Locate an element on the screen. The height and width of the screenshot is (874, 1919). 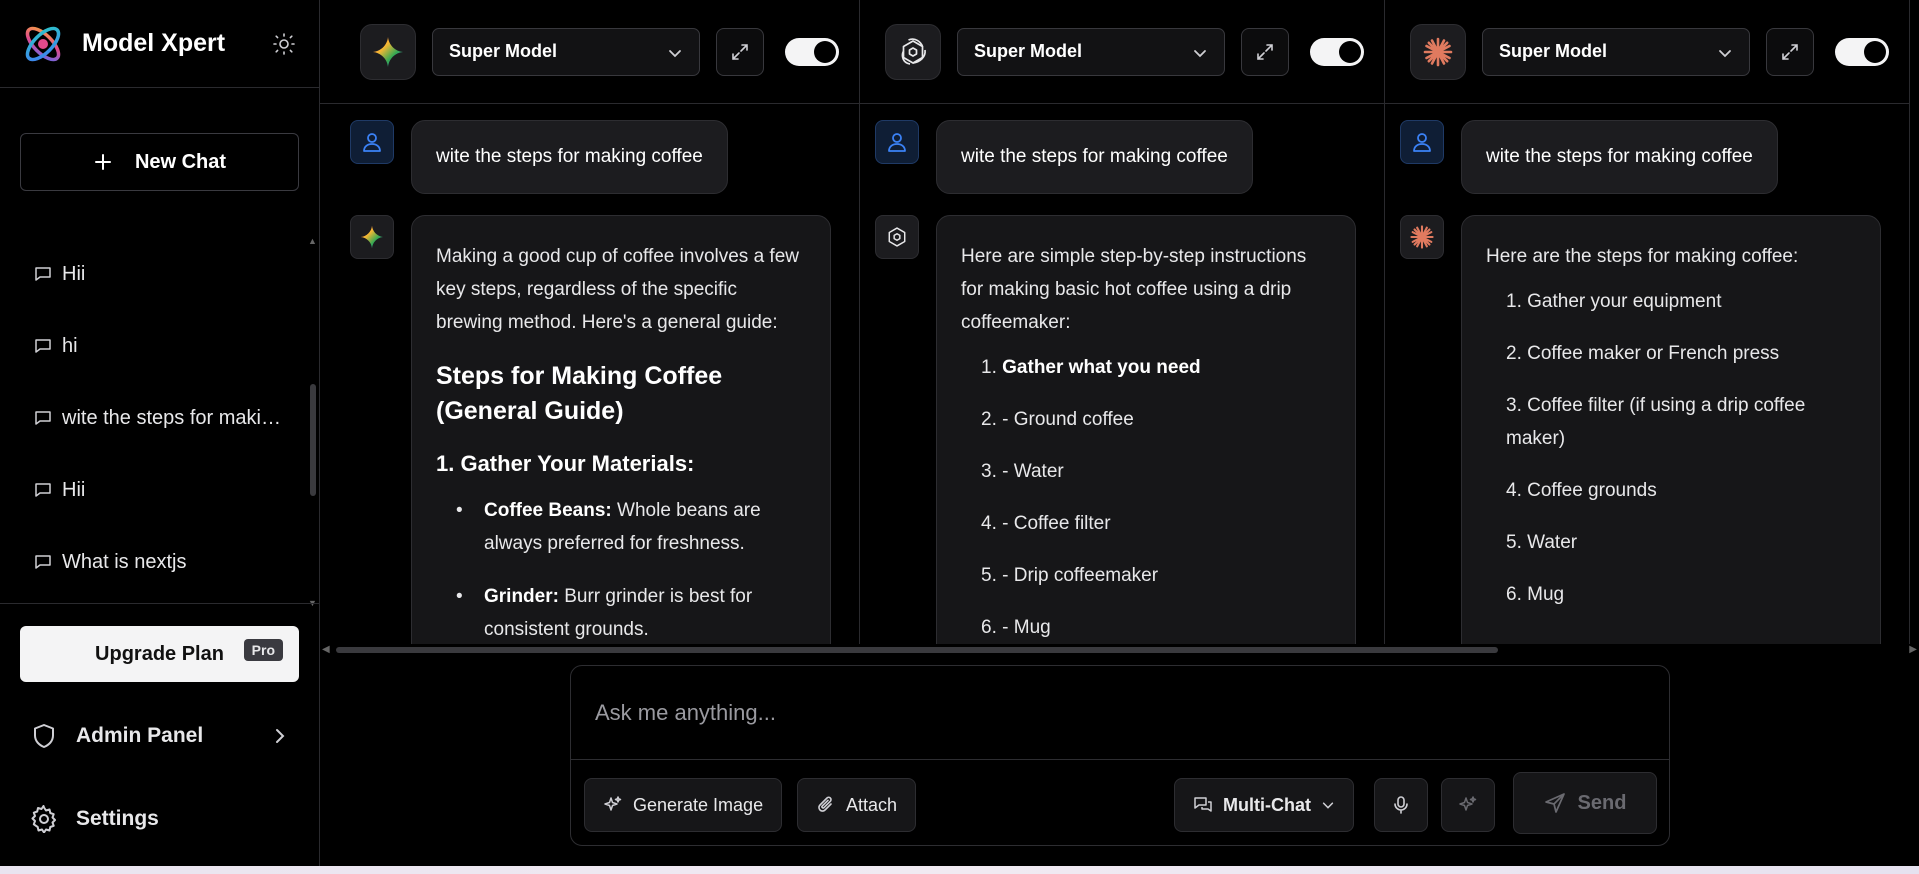
send-label: Send is located at coordinates (1602, 802).